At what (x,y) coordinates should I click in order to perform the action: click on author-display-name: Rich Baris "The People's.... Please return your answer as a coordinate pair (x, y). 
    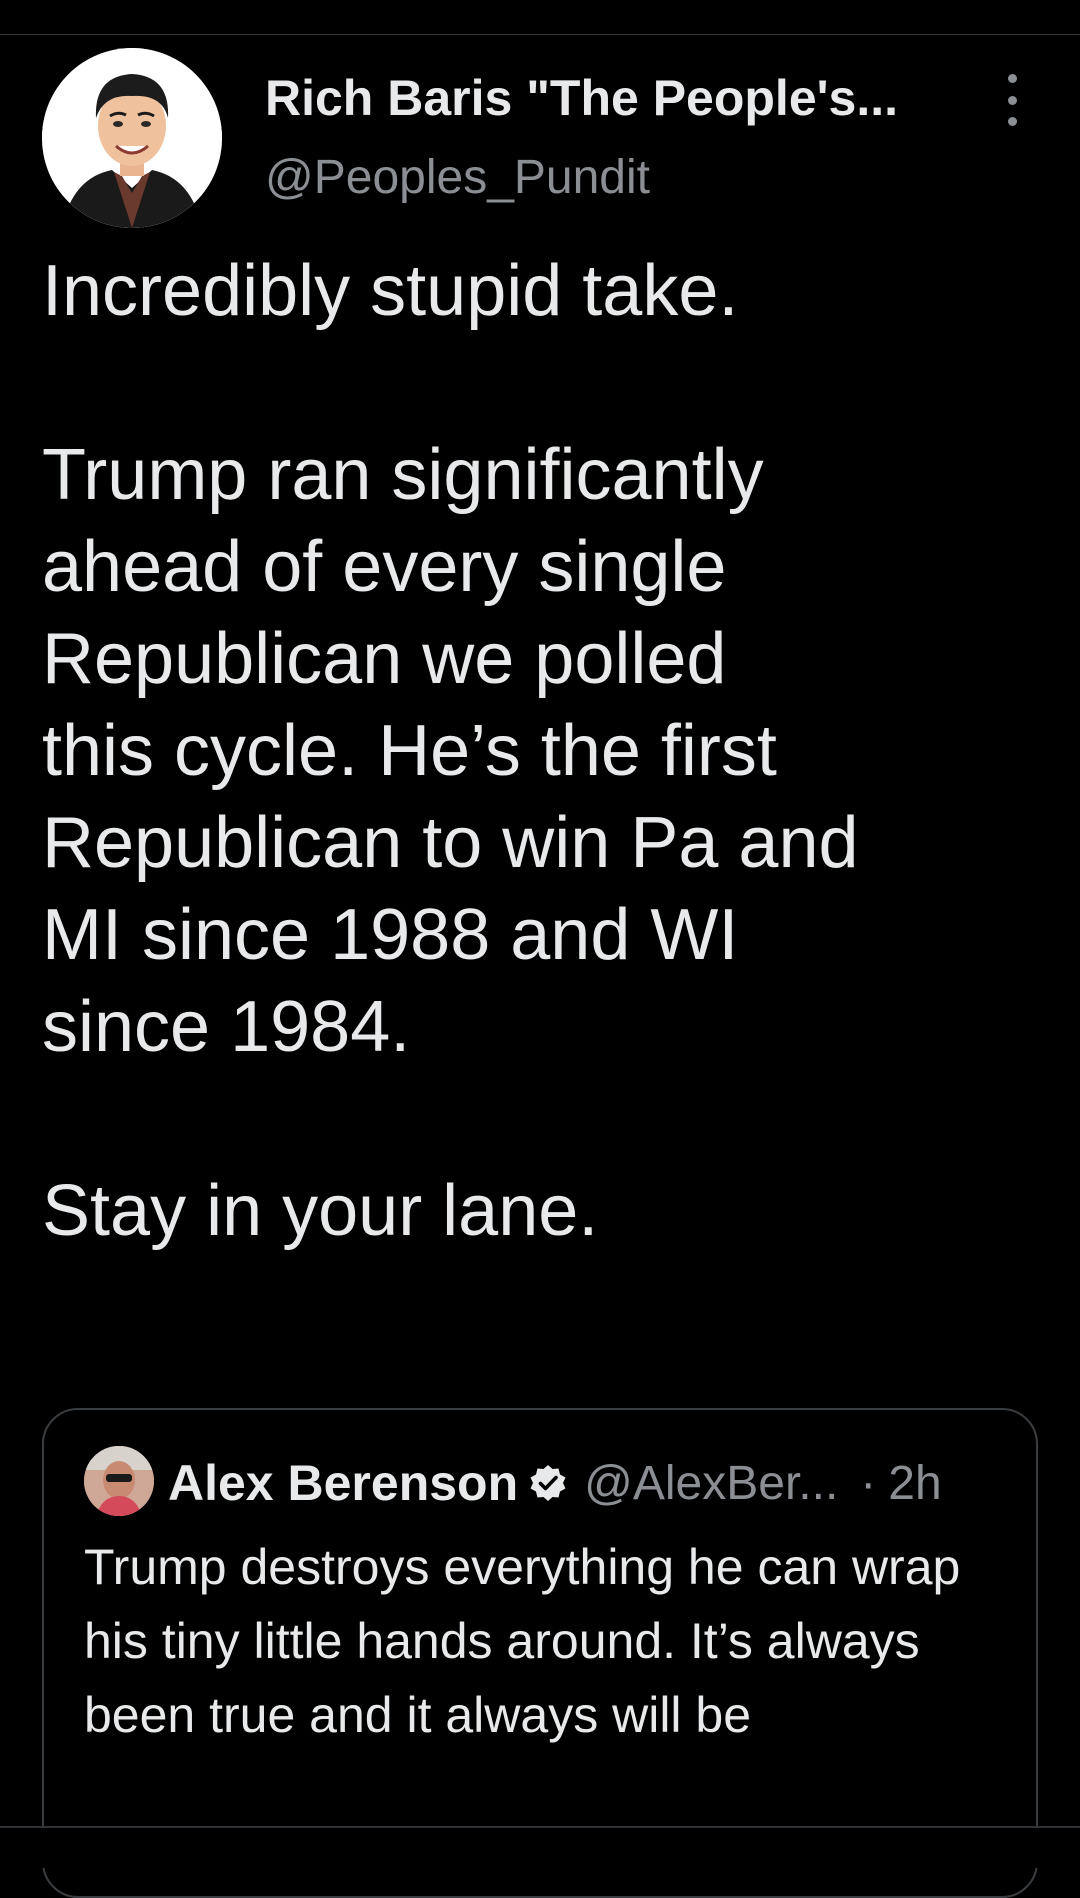
    Looking at the image, I should click on (615, 98).